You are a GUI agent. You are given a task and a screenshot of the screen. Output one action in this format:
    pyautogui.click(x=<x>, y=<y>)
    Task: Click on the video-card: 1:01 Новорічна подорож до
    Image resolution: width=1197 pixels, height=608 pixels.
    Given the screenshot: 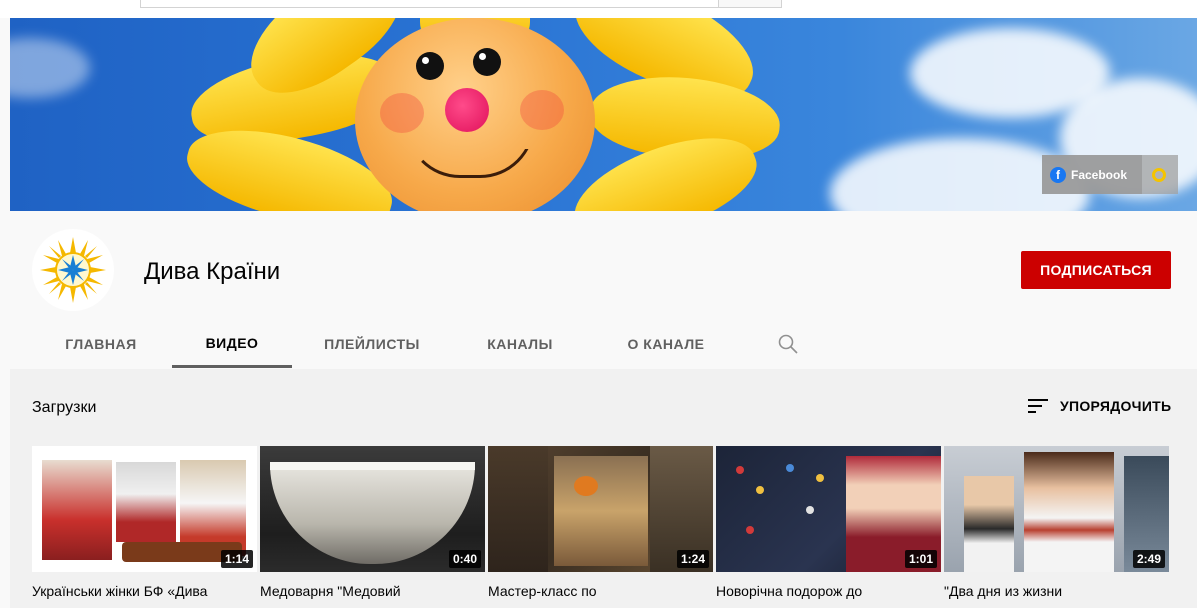 What is the action you would take?
    pyautogui.click(x=828, y=523)
    